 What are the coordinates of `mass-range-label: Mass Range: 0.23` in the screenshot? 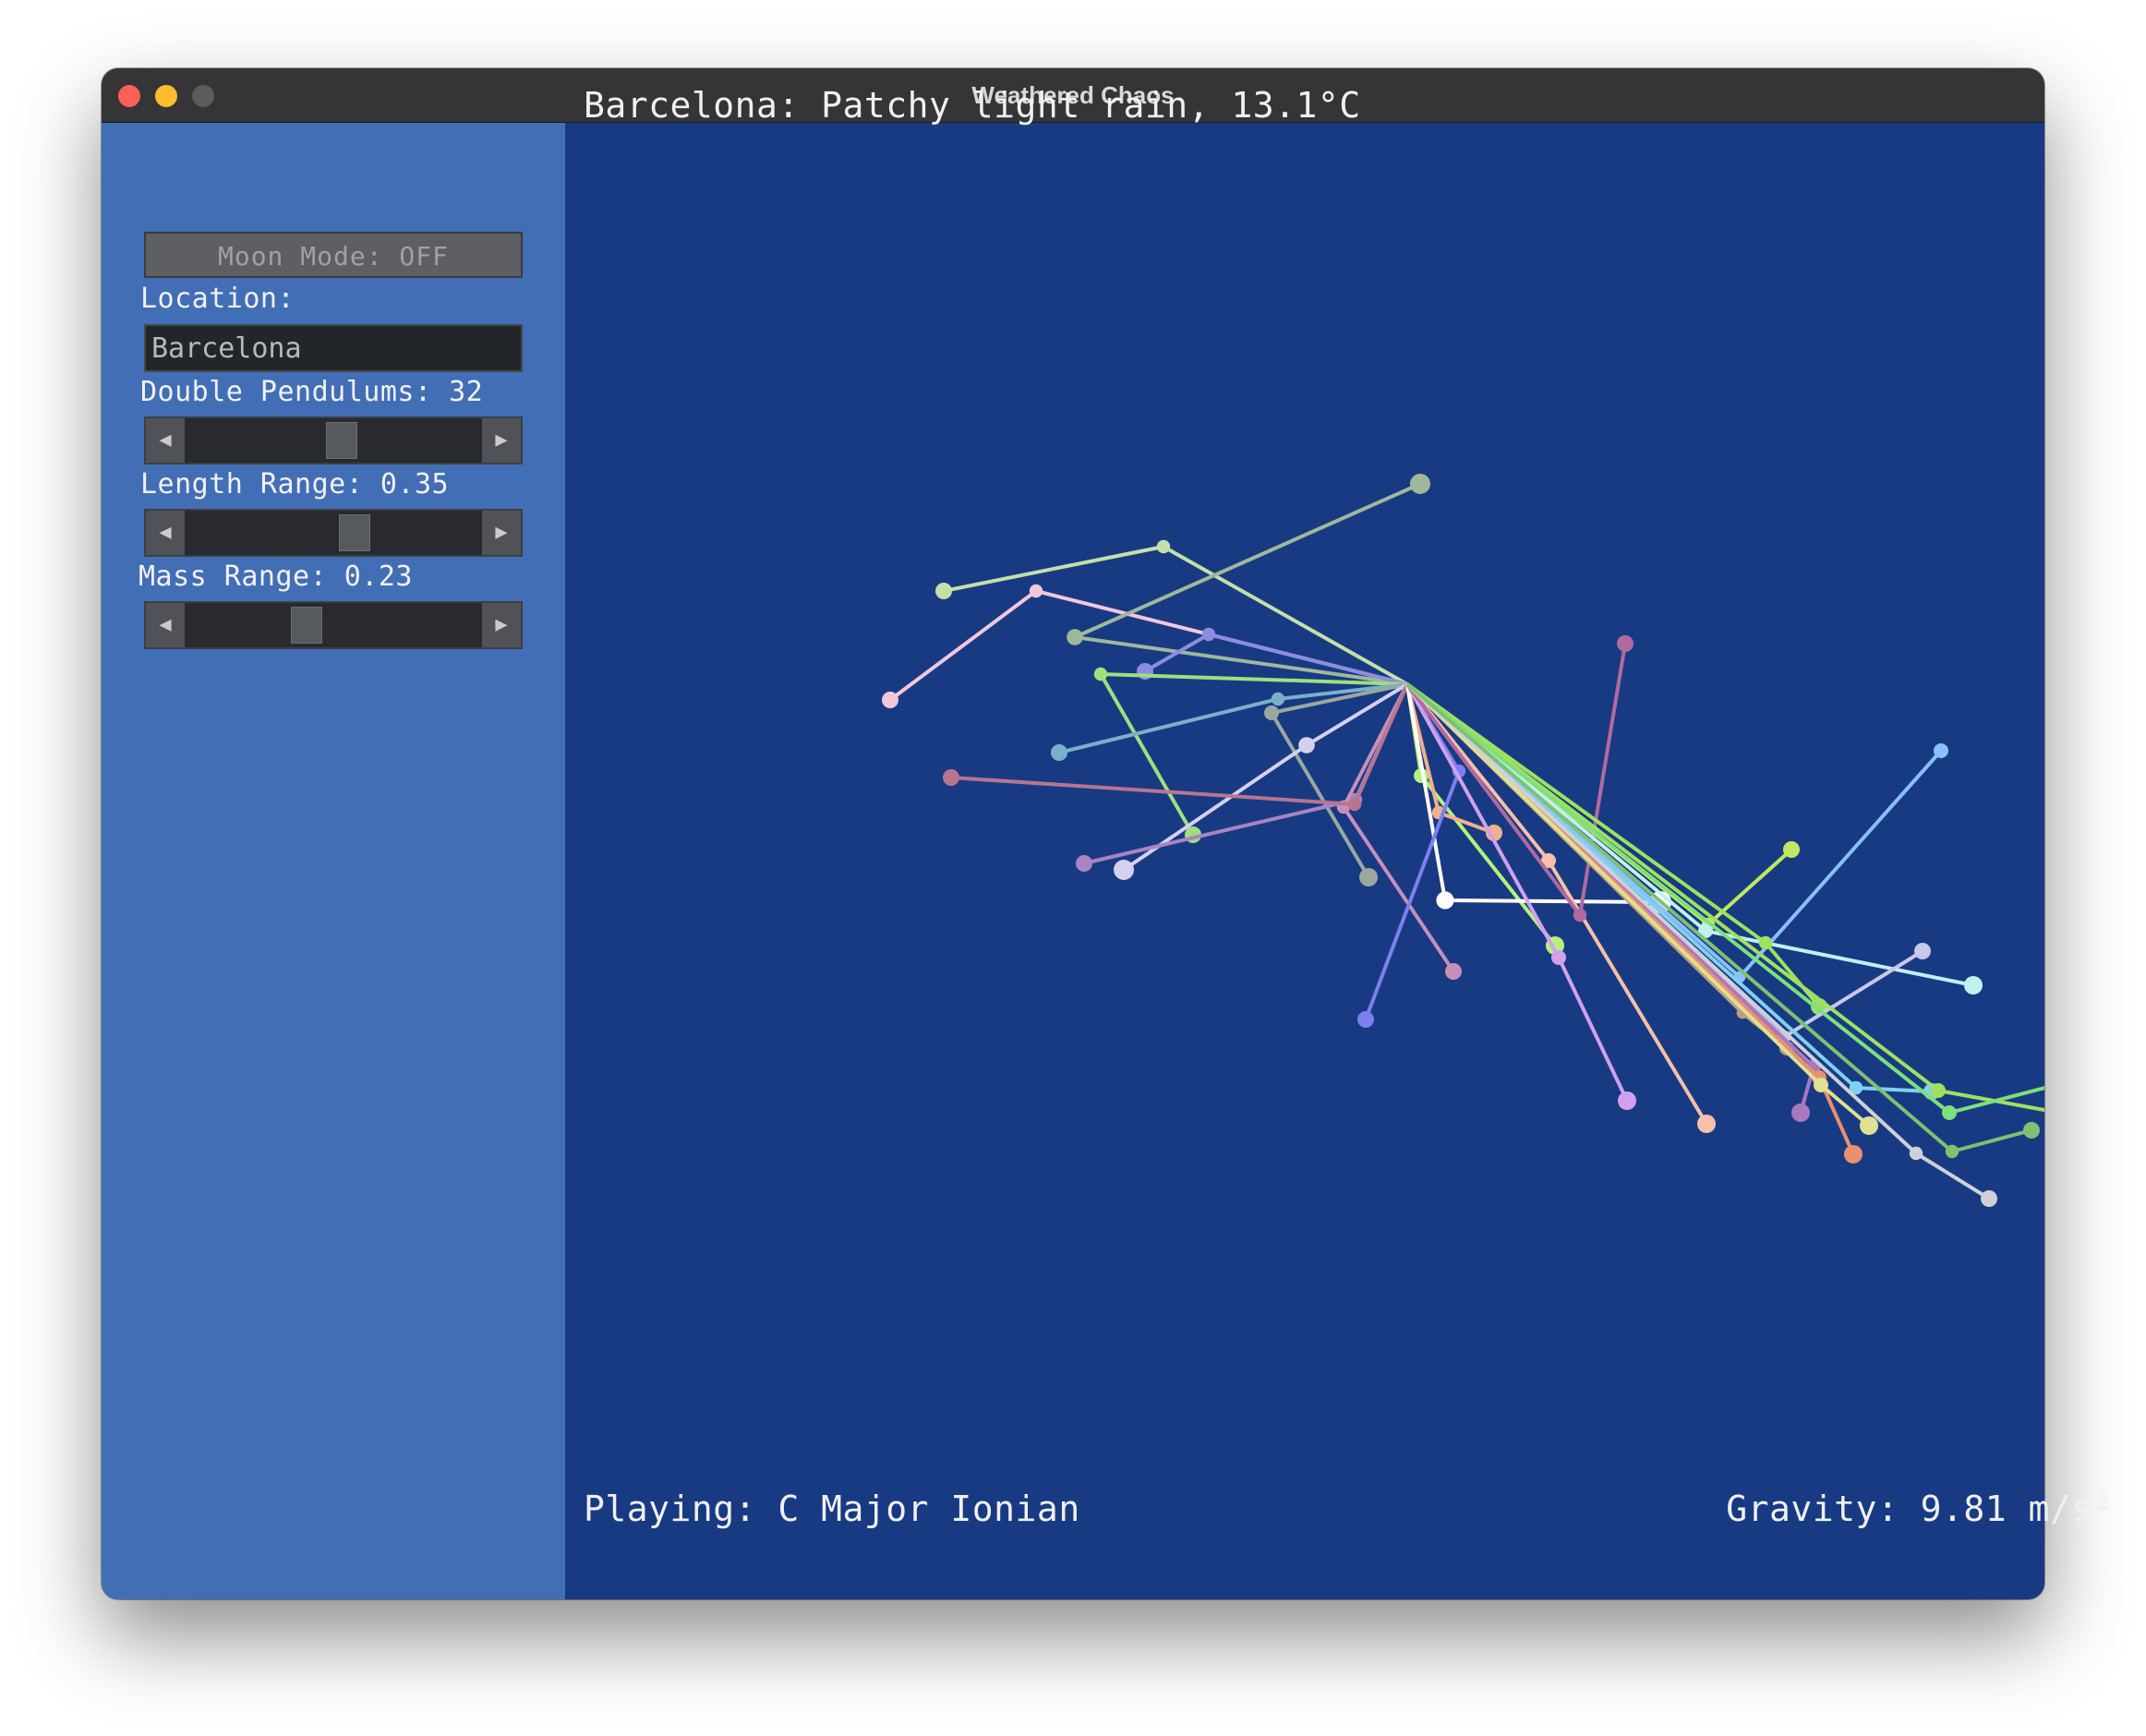 It's located at (276, 577).